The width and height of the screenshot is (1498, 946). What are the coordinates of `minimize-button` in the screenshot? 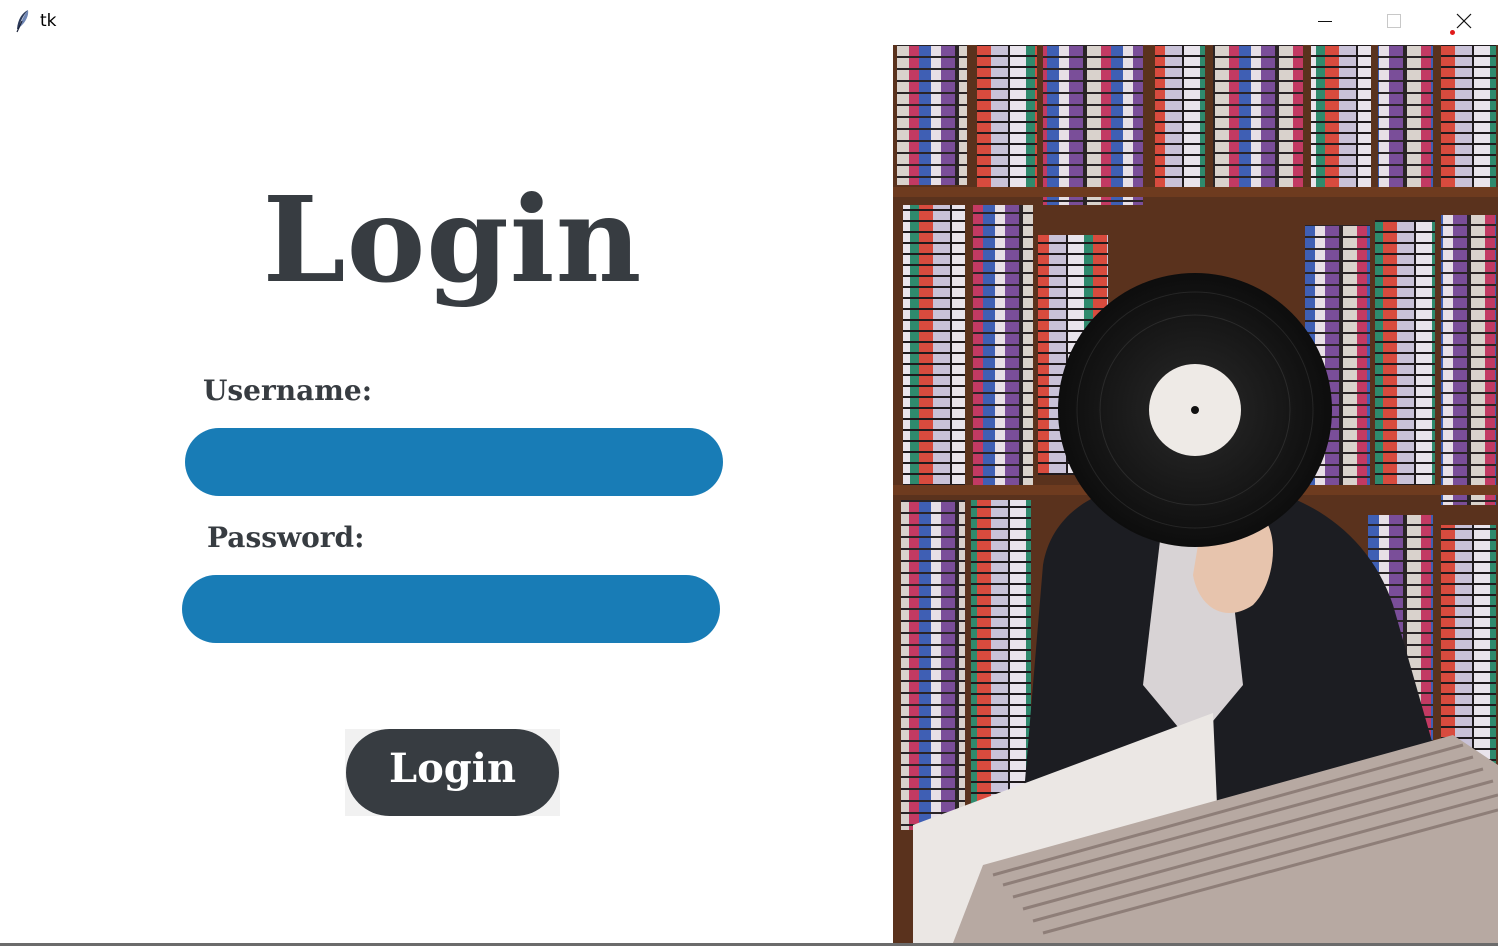 It's located at (1325, 22).